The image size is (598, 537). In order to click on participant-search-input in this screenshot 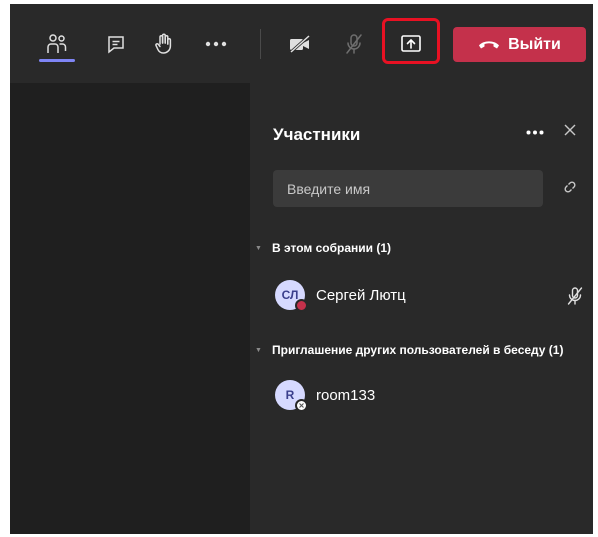, I will do `click(408, 188)`.